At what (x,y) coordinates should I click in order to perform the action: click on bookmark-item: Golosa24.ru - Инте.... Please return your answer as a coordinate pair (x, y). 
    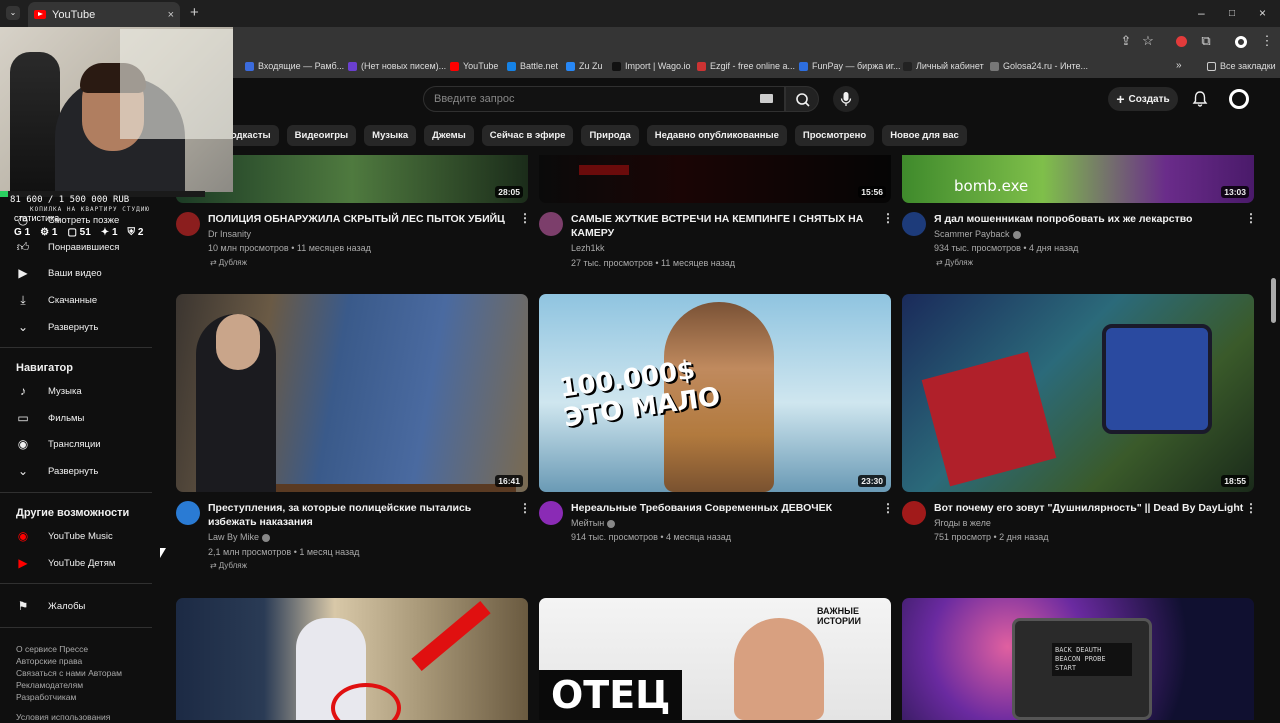
    Looking at the image, I should click on (1039, 66).